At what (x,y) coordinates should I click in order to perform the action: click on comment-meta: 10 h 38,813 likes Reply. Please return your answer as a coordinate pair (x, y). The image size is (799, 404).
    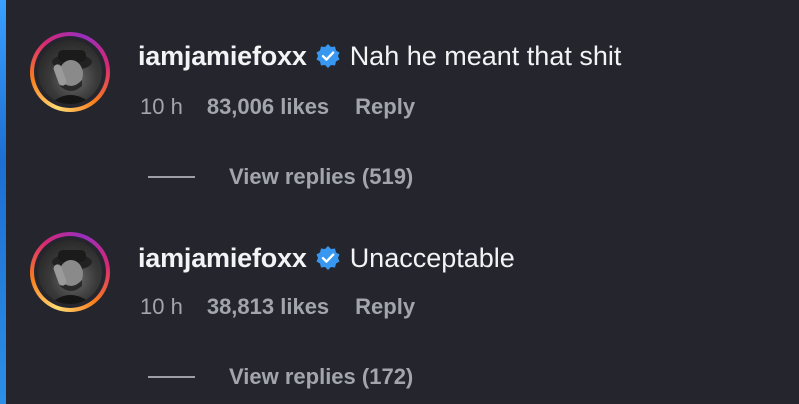
    Looking at the image, I should click on (277, 307).